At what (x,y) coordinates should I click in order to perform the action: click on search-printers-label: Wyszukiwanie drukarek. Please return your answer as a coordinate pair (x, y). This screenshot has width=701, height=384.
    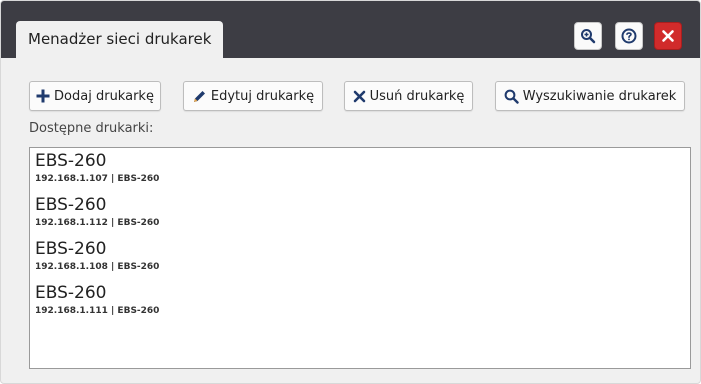
    Looking at the image, I should click on (599, 96).